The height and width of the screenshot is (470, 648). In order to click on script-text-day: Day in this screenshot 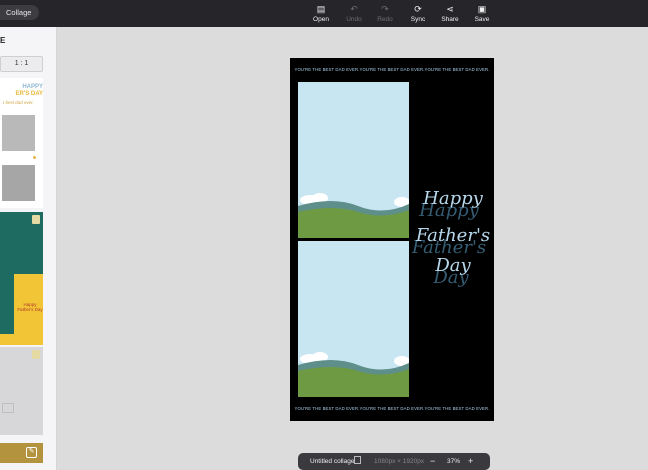, I will do `click(453, 266)`.